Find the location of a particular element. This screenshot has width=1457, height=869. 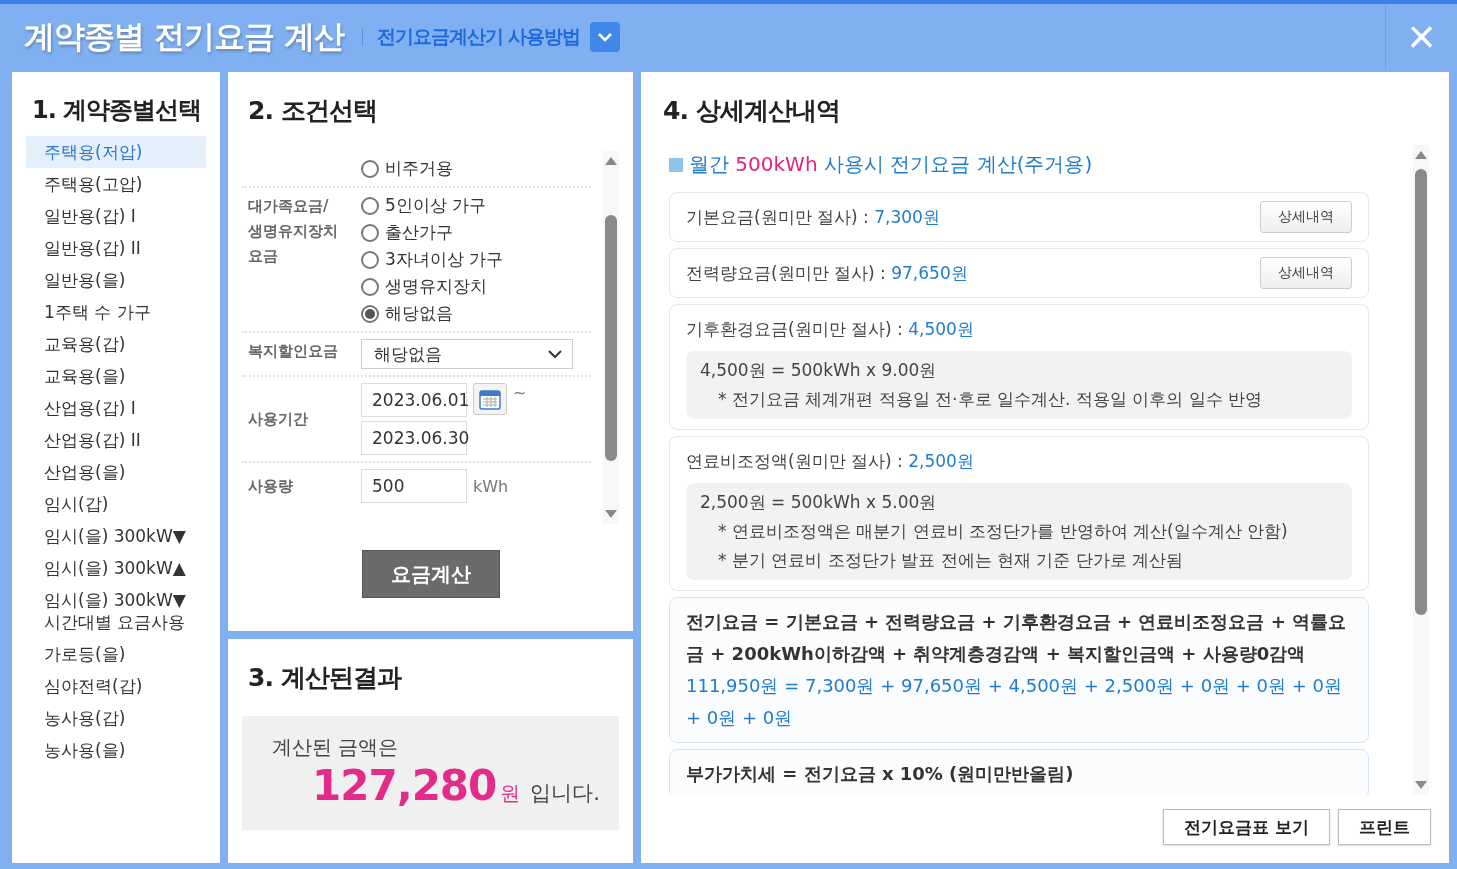

formula-text: 2,500원 = 500kWh x 5.00원 is located at coordinates (819, 502).